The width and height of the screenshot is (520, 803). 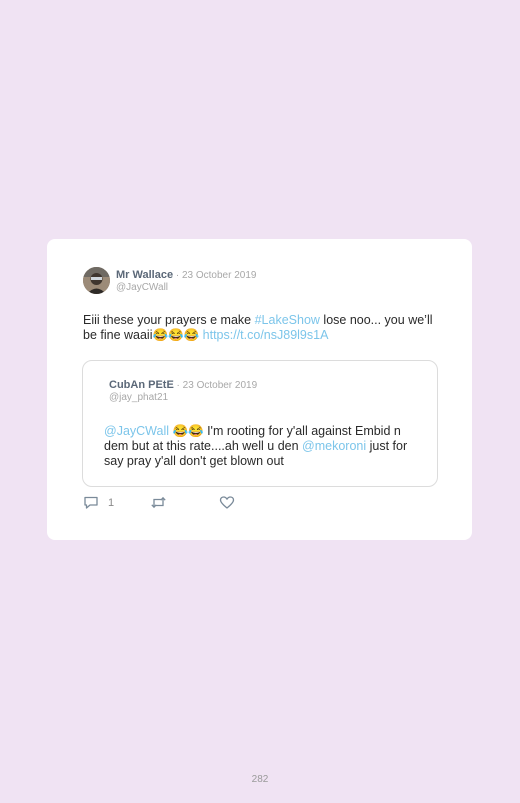 What do you see at coordinates (334, 446) in the screenshot?
I see `mention-link: @mekoroni` at bounding box center [334, 446].